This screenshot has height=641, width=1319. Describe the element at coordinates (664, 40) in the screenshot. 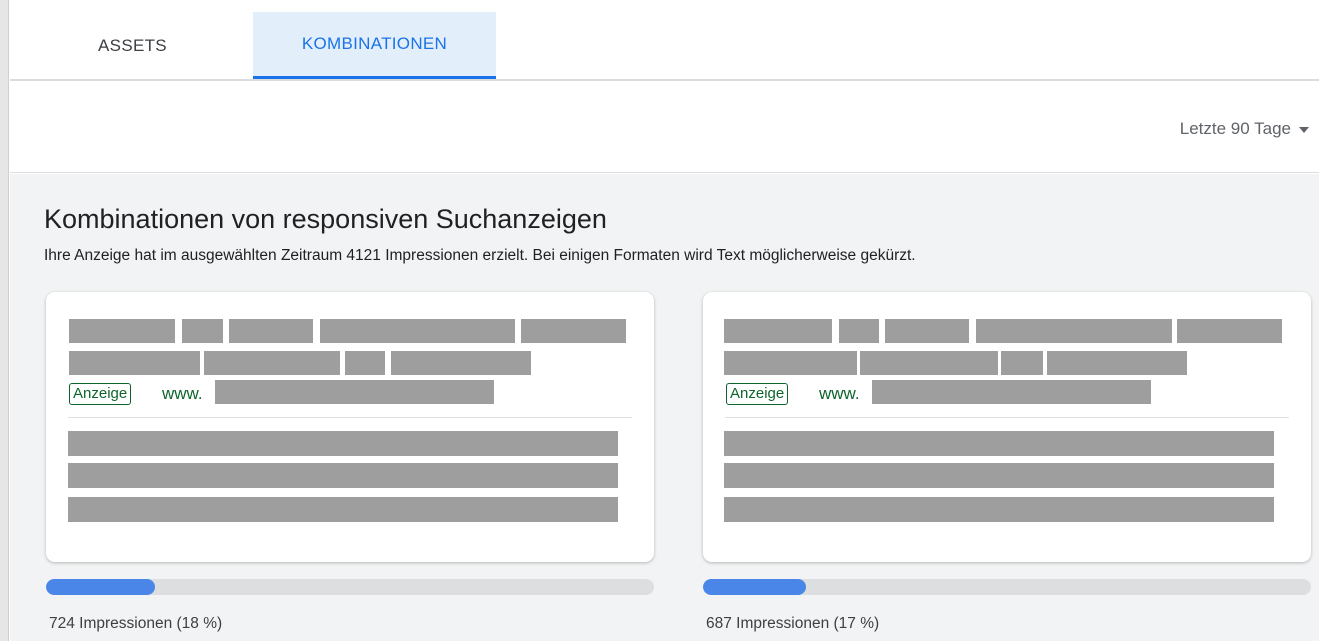

I see `tab-bar: ASSETS KOMBINATIONEN` at that location.